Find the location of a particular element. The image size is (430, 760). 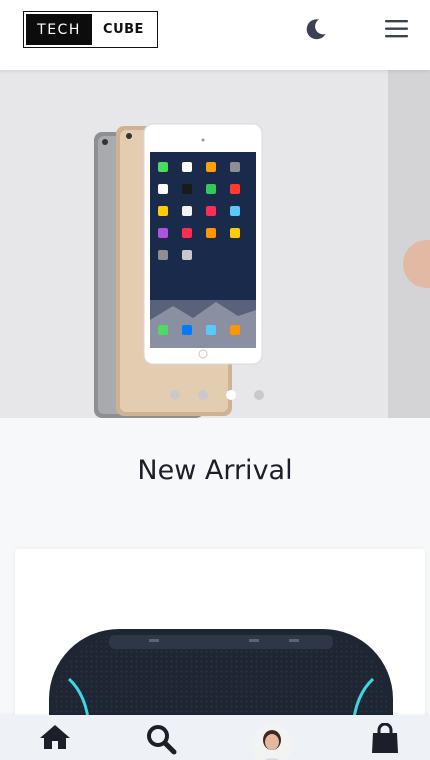

home-icon is located at coordinates (55, 740).